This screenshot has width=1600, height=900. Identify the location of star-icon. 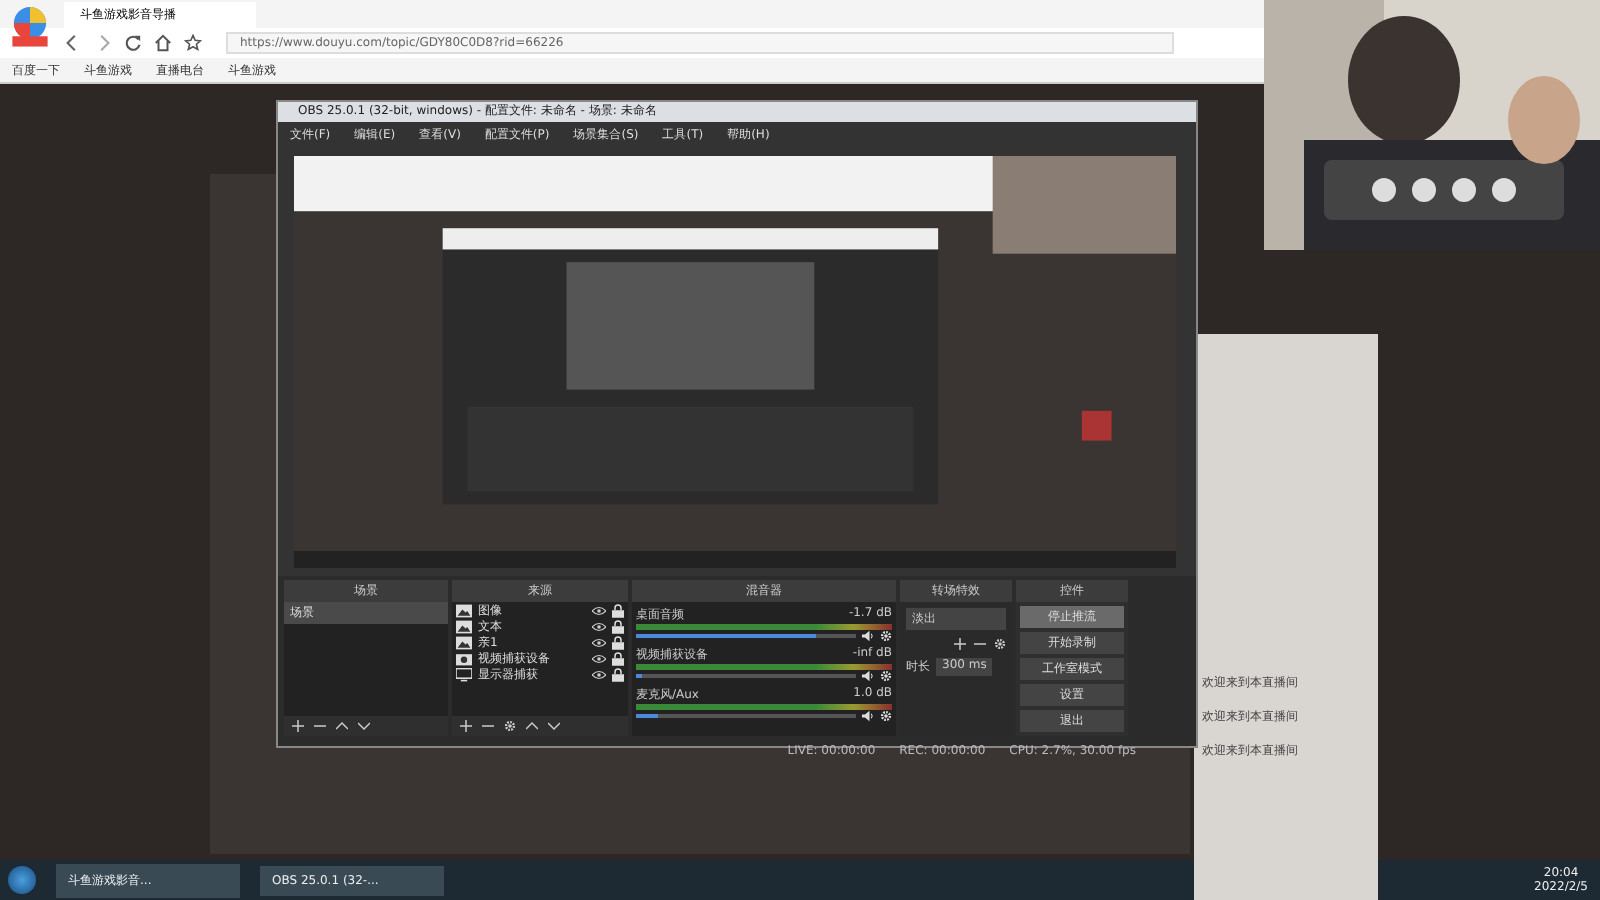
(193, 42).